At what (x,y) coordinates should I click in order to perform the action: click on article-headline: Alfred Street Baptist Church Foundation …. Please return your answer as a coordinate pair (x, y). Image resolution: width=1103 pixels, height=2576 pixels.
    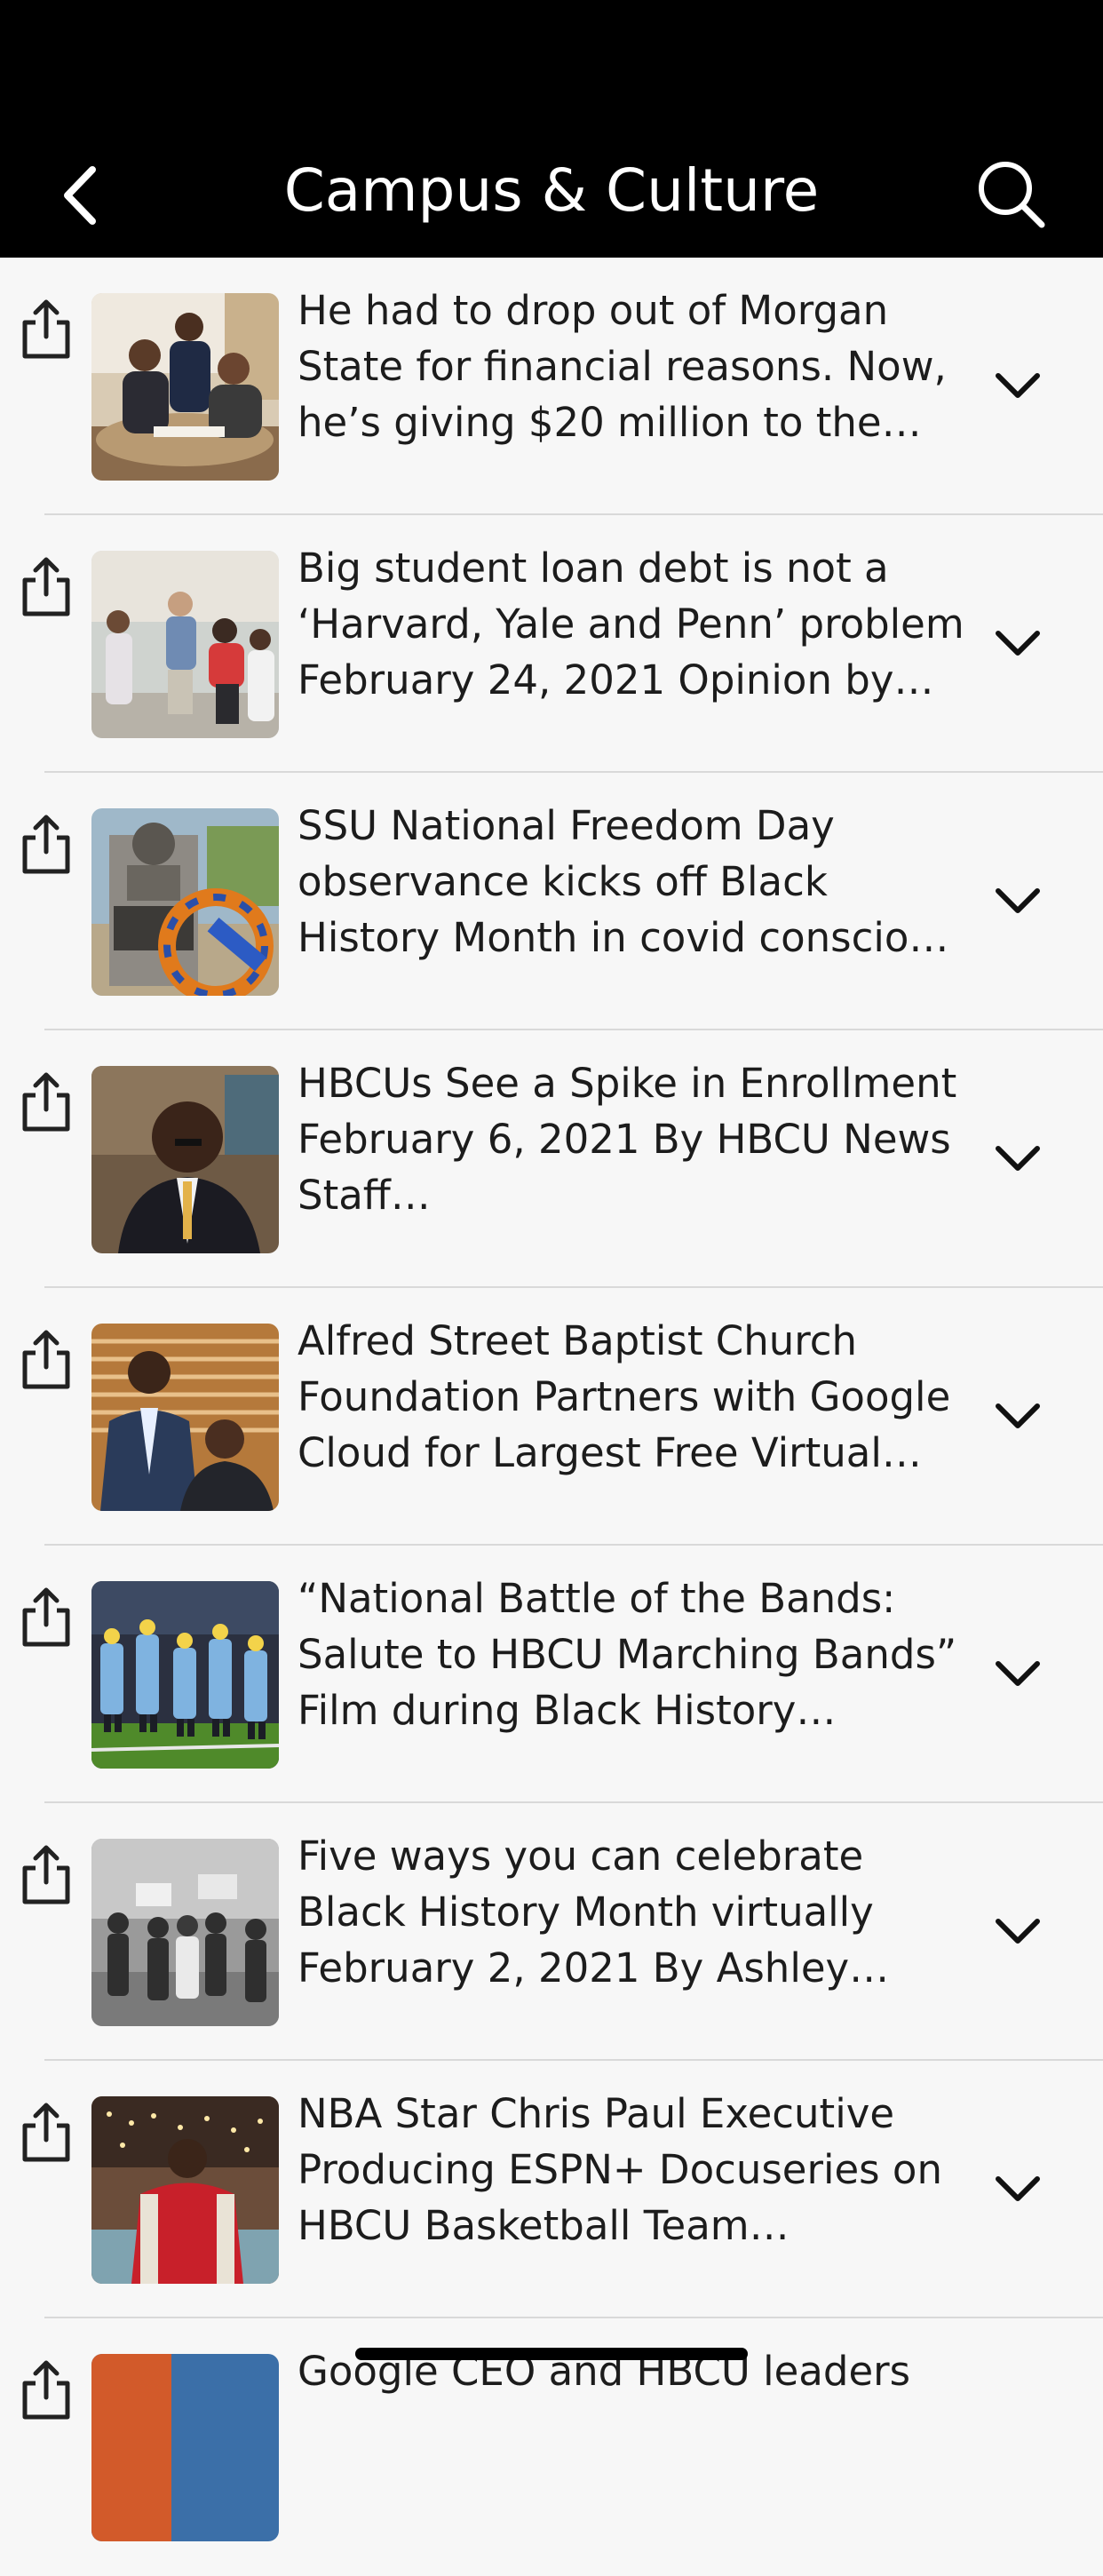
    Looking at the image, I should click on (633, 1397).